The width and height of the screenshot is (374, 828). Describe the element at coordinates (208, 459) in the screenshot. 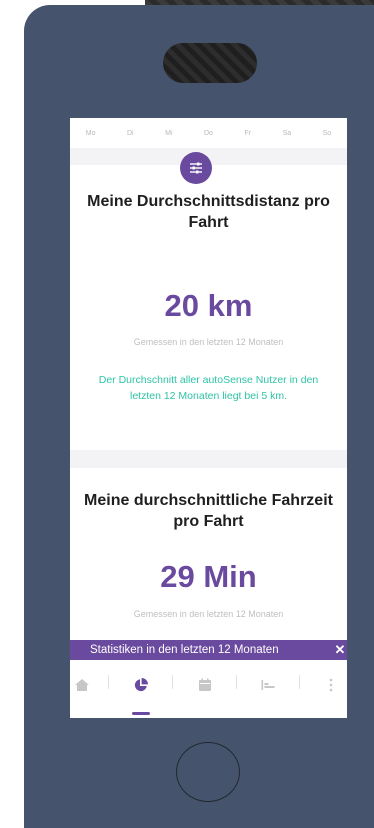

I see `section-divider` at that location.